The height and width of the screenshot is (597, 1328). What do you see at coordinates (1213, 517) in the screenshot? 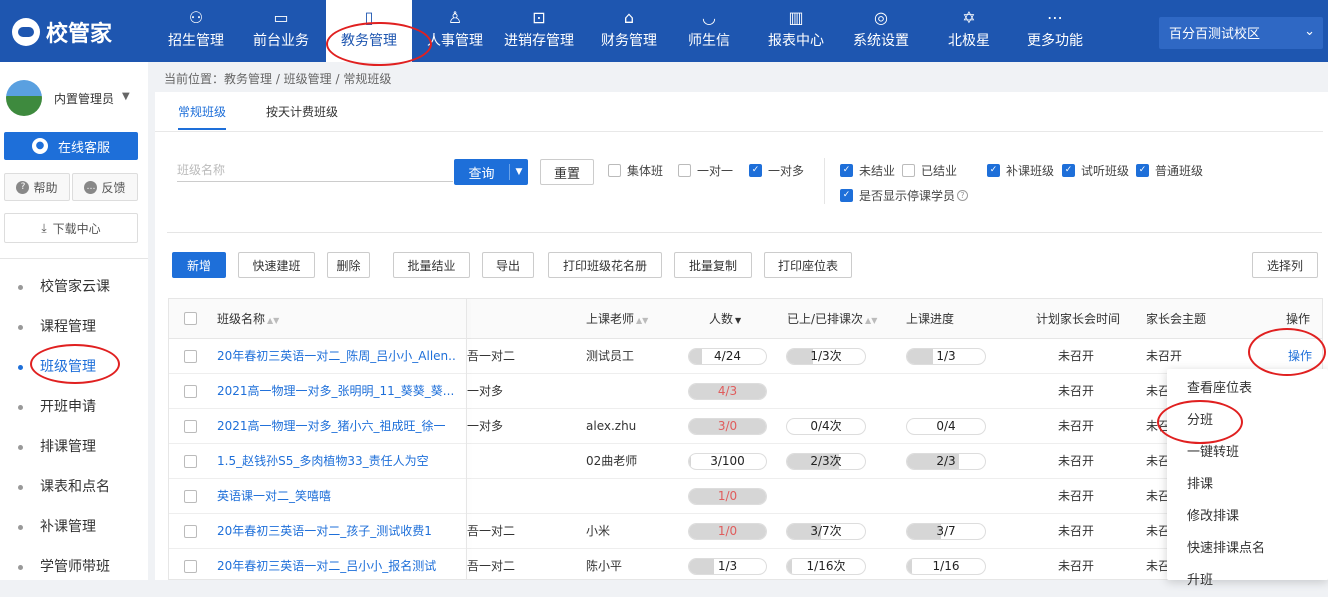
I see `menu-item-4: 修改排课` at bounding box center [1213, 517].